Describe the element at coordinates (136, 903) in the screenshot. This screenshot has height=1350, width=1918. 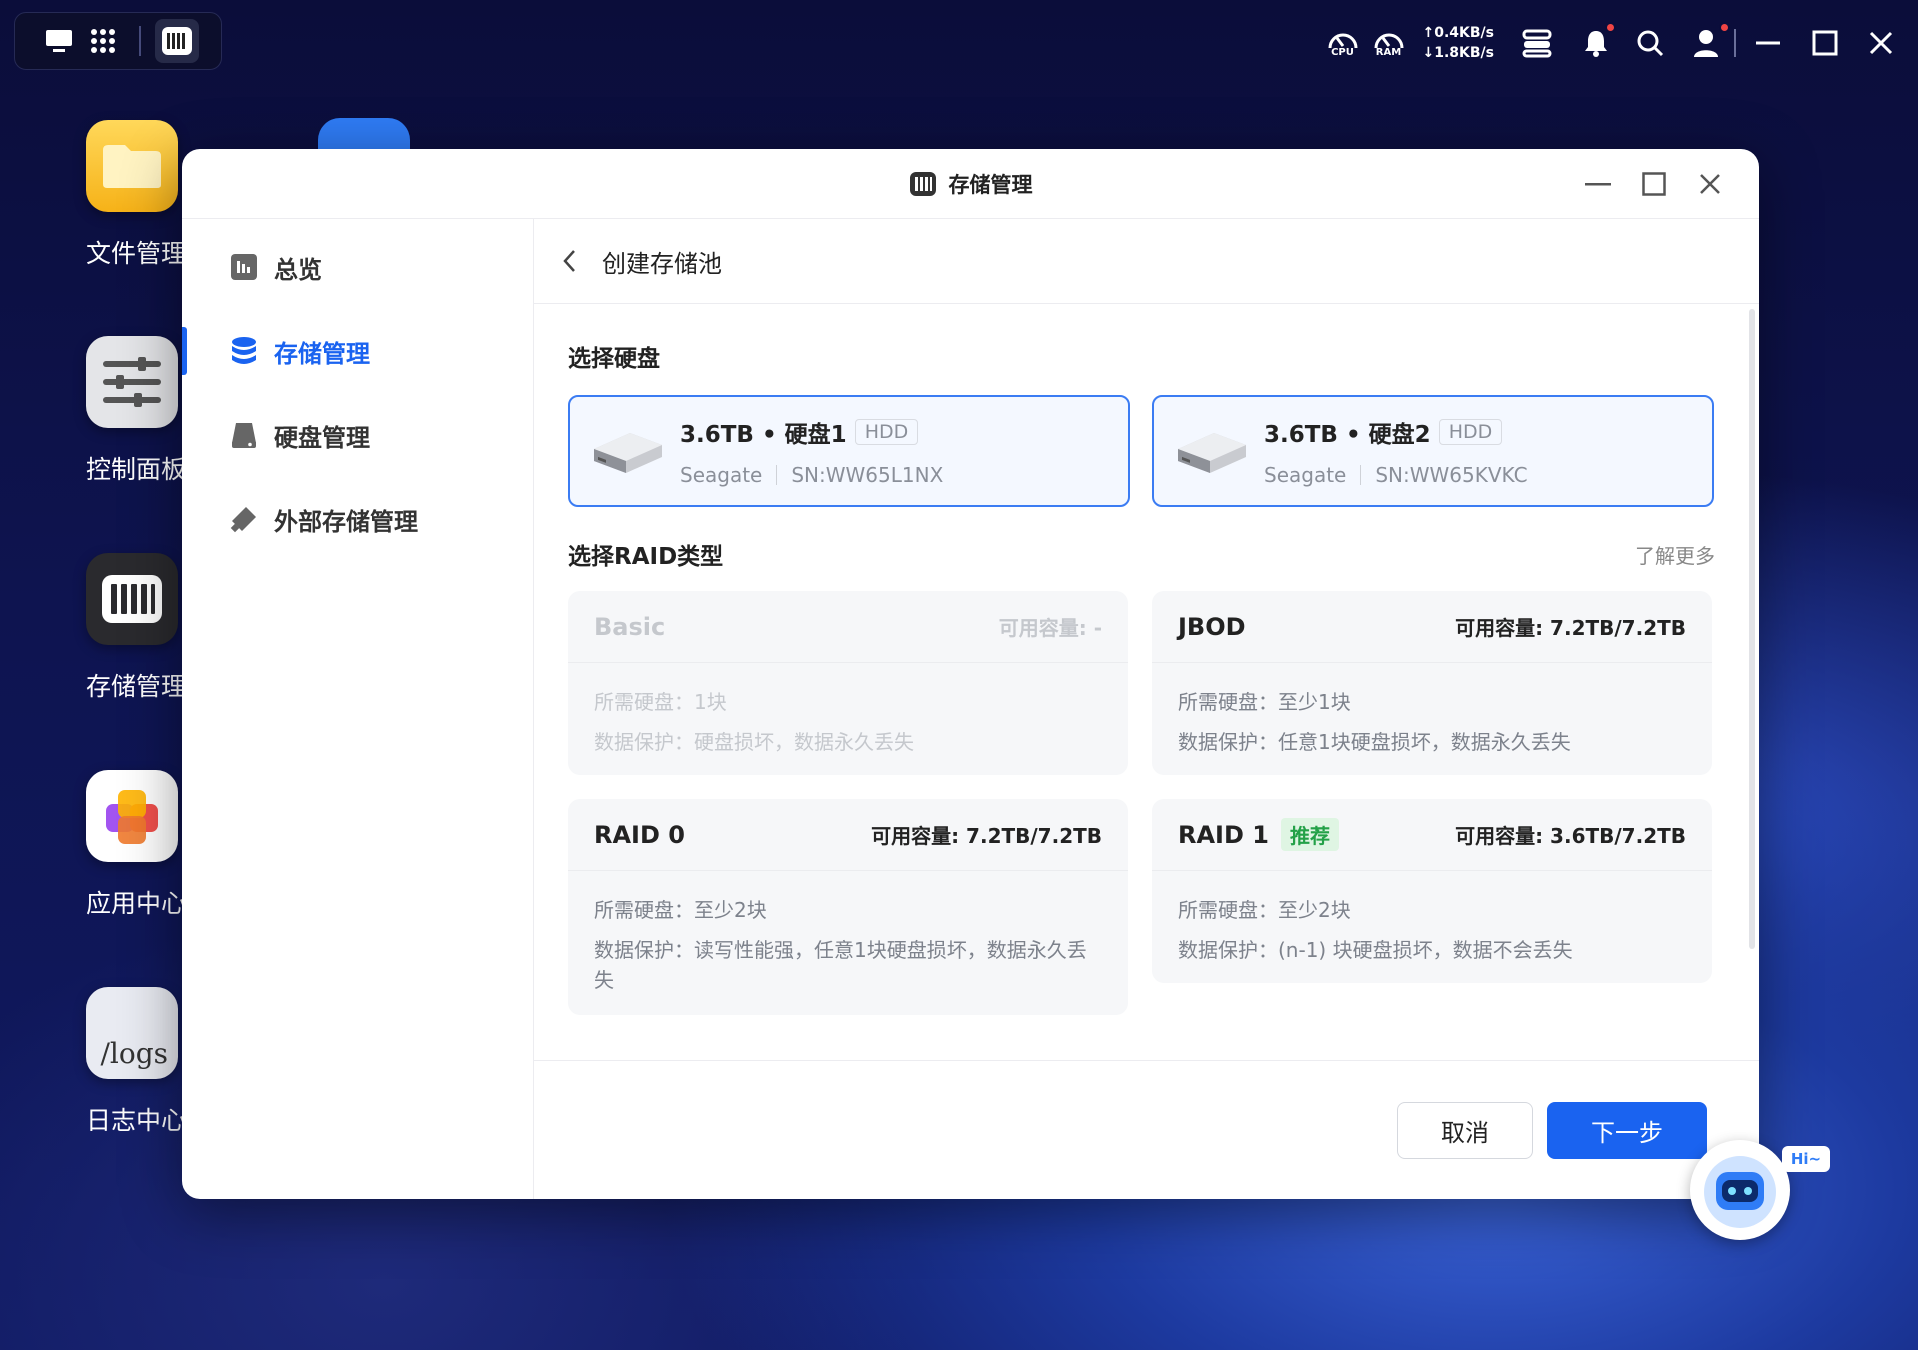
I see `desktop-icon-label: 应用中心` at that location.